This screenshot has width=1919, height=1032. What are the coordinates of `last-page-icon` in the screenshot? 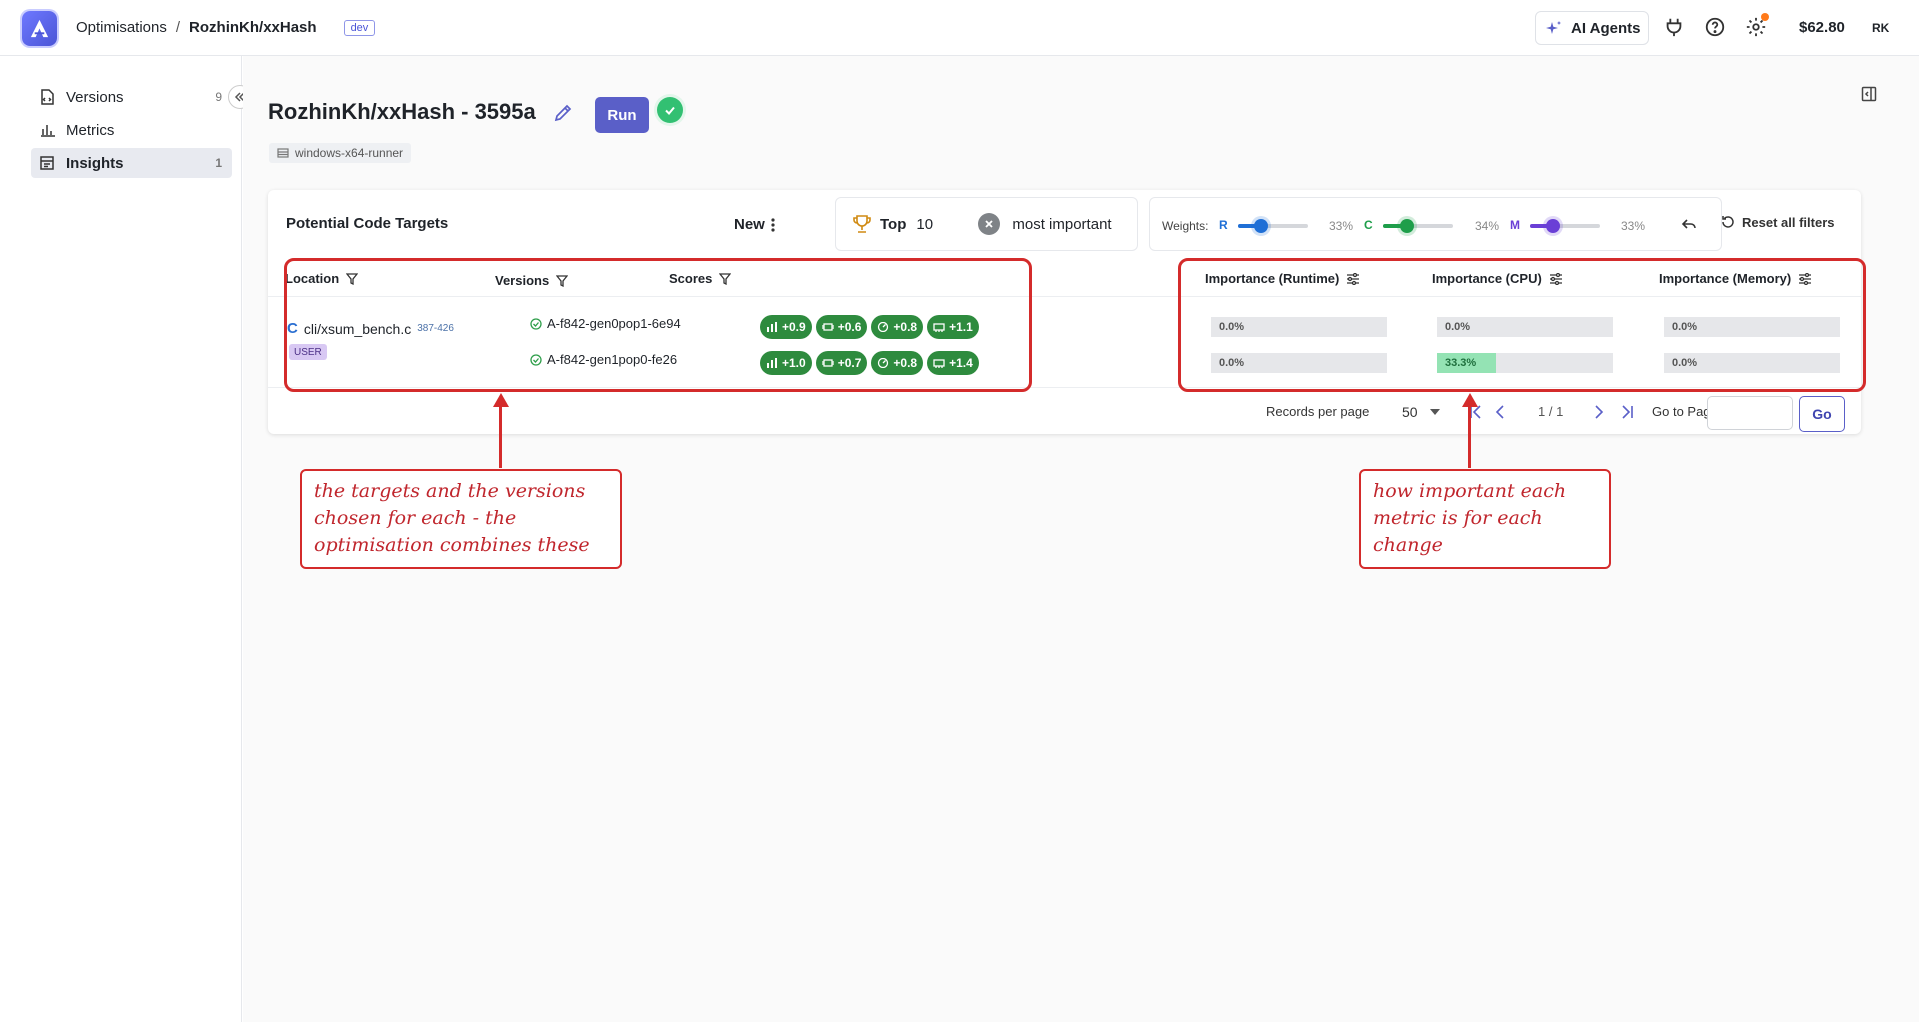 It's located at (1626, 412).